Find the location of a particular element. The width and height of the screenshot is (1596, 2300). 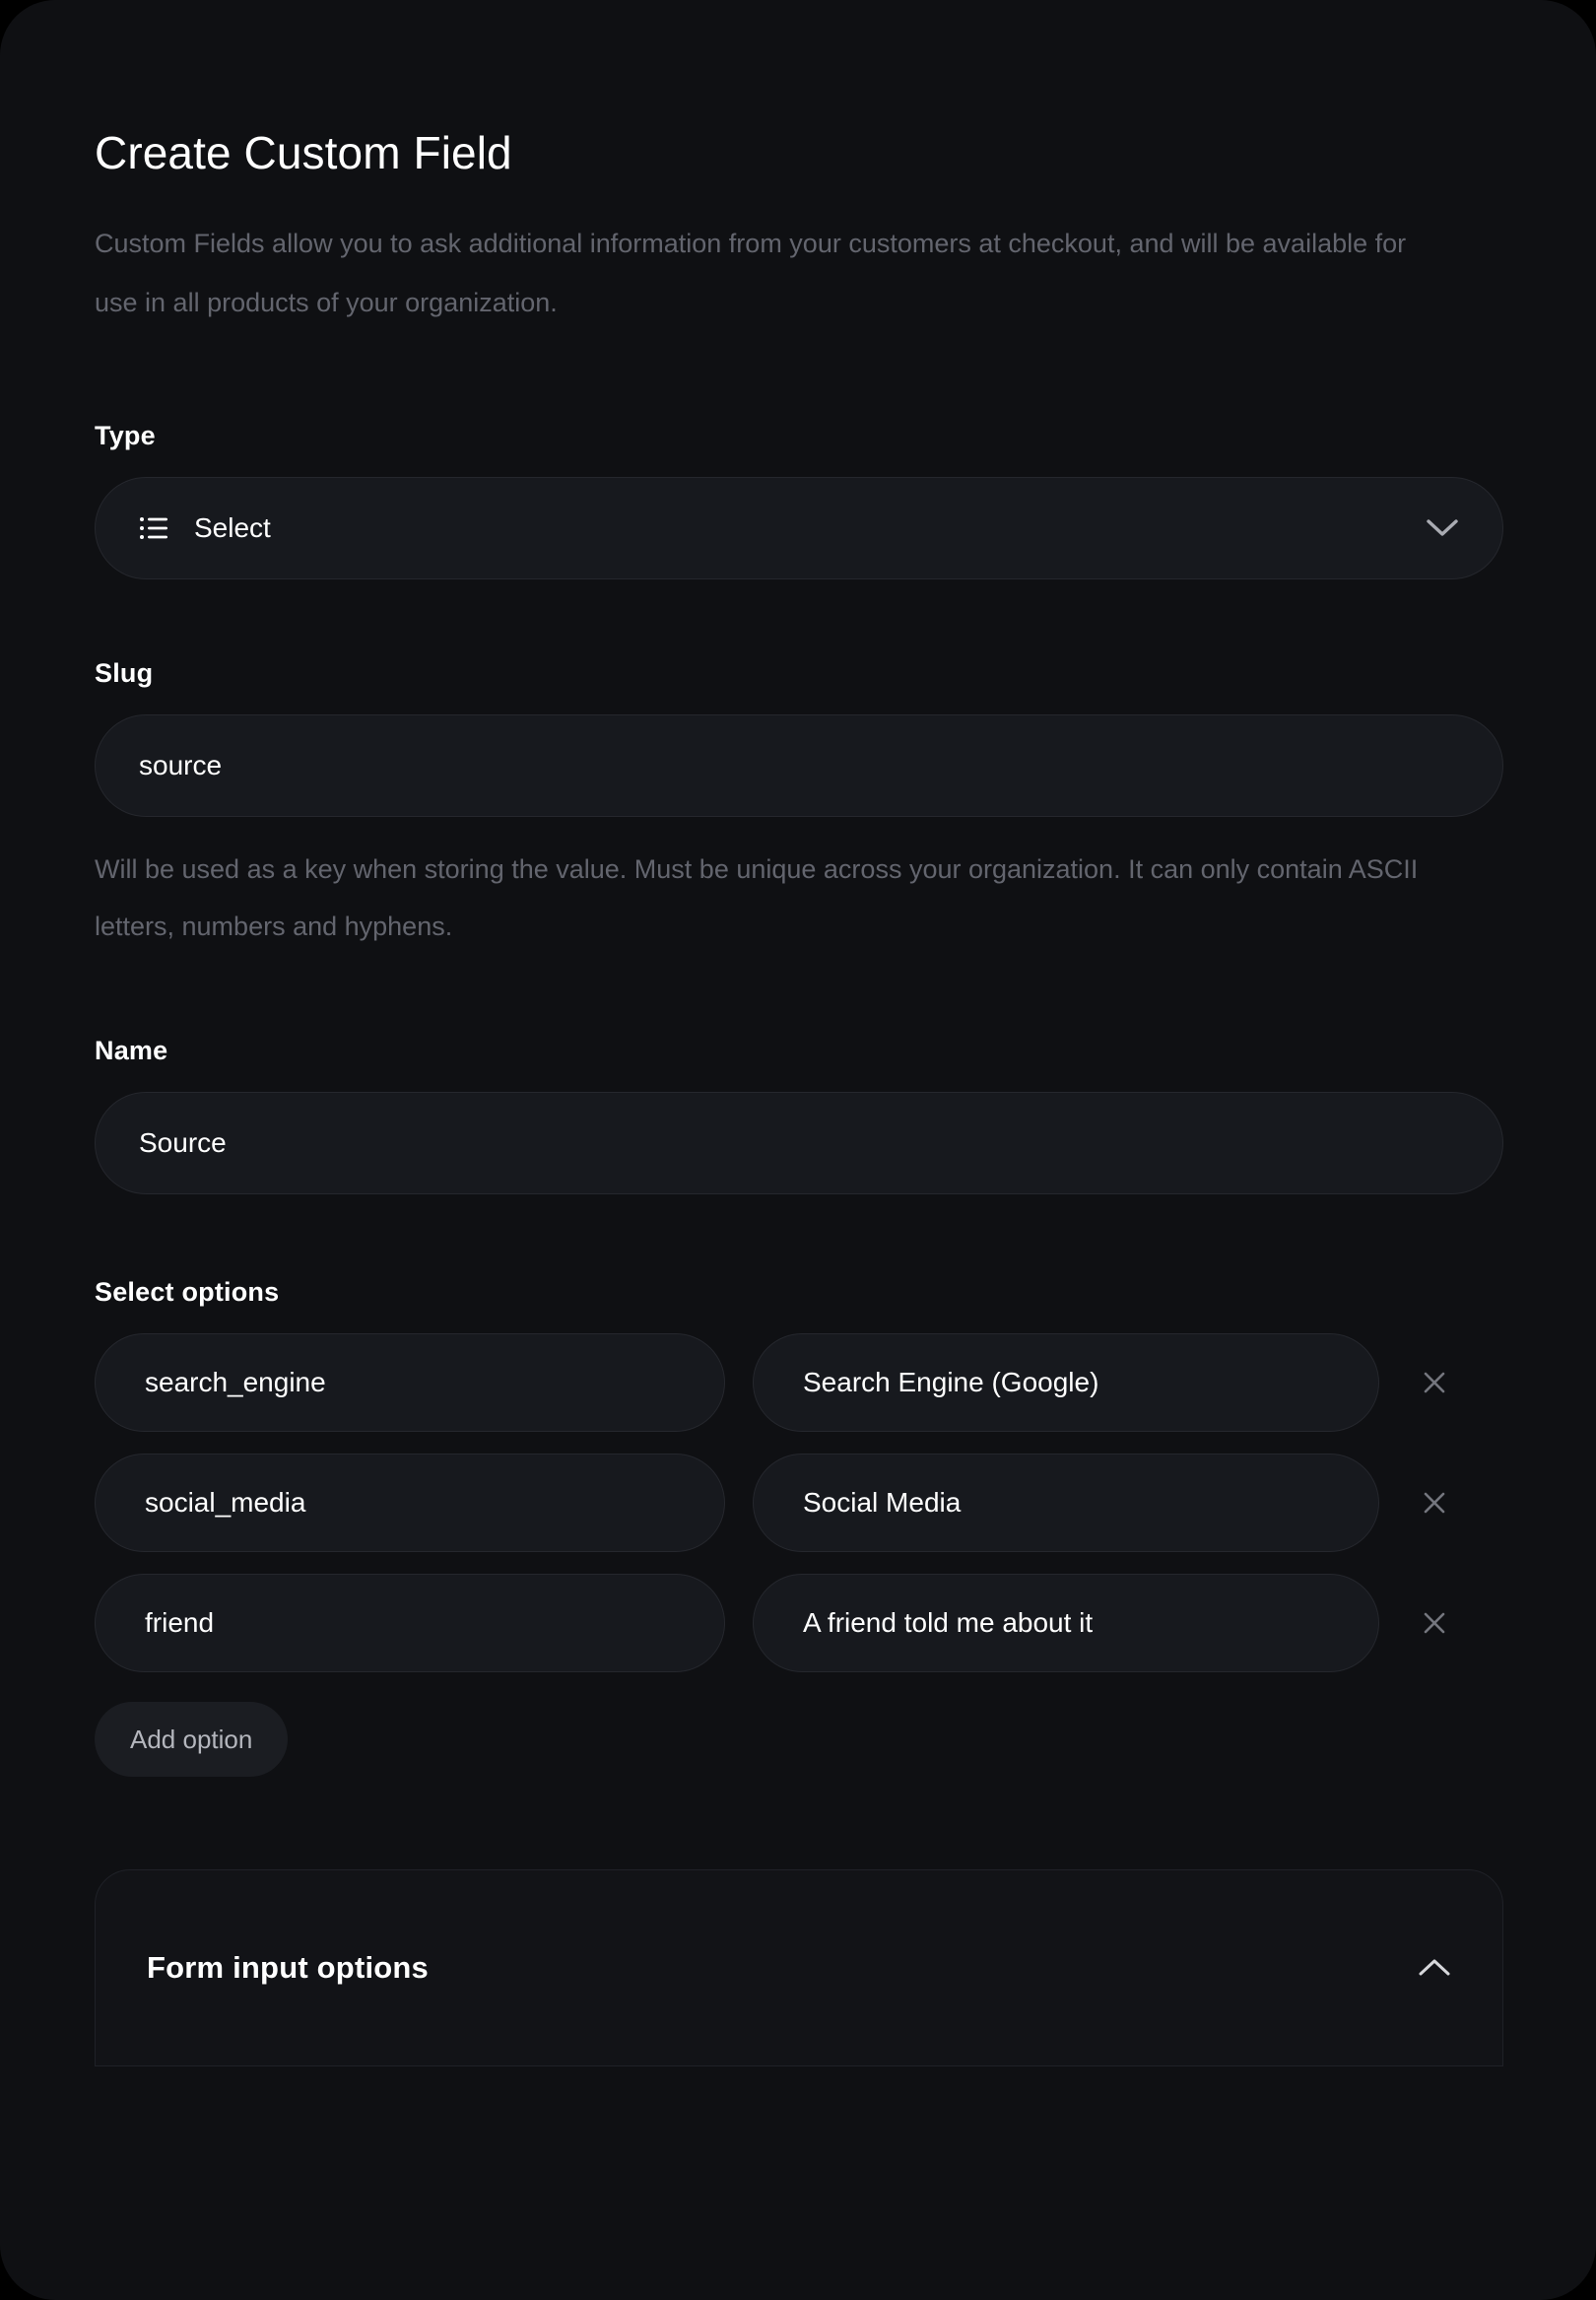

slug-input: source is located at coordinates (799, 766).